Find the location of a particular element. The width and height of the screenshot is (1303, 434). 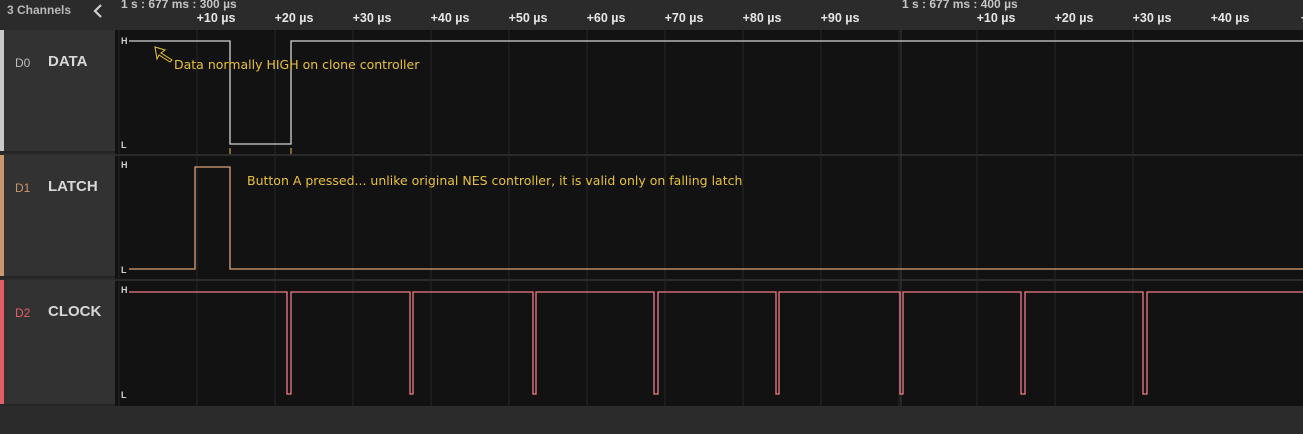

data-annotation: Data normally HIGH on clone controller is located at coordinates (297, 64).